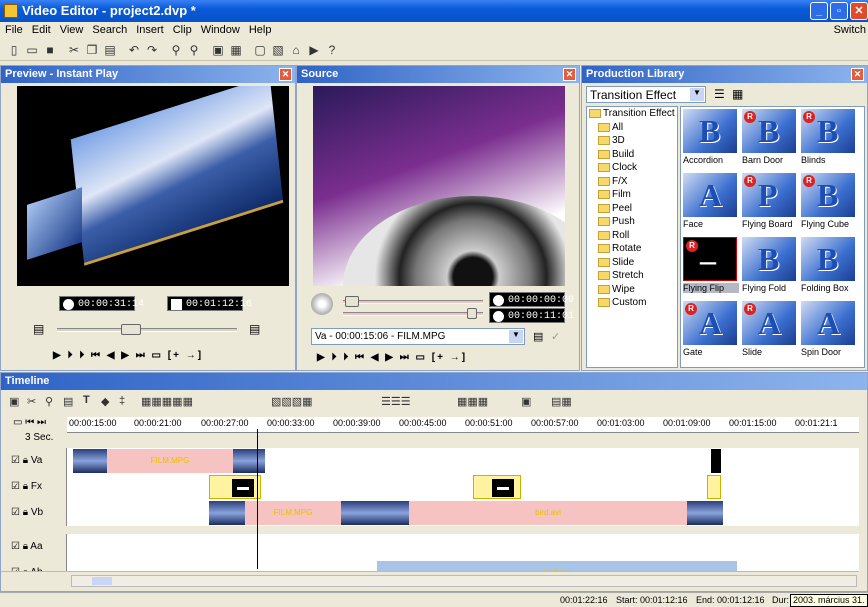 This screenshot has height=607, width=868. Describe the element at coordinates (526, 401) in the screenshot. I see `snap-icon: ▣` at that location.